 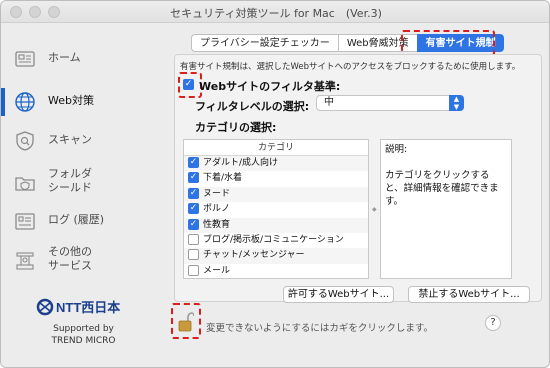 I want to click on sidebar-label-line1: その他の, so click(x=70, y=251).